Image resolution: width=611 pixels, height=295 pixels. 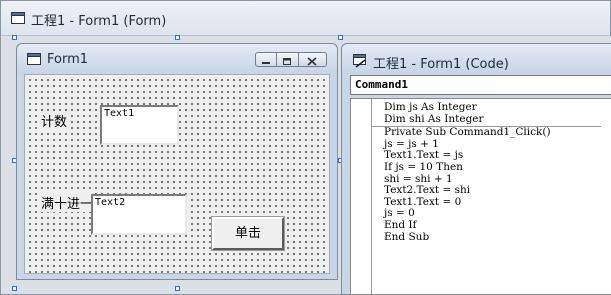 I want to click on minimize-icon, so click(x=266, y=63).